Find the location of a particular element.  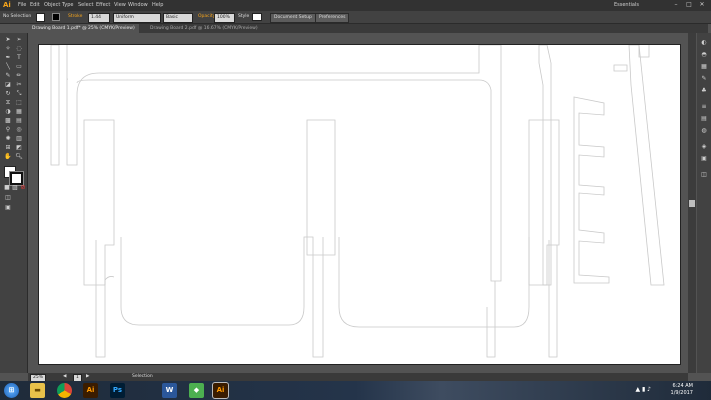

right-panel: ◐ ◓ ▦ ✎ ♣ ≡ ▤ ◍ ◈ ▣ ◫ is located at coordinates (704, 203).